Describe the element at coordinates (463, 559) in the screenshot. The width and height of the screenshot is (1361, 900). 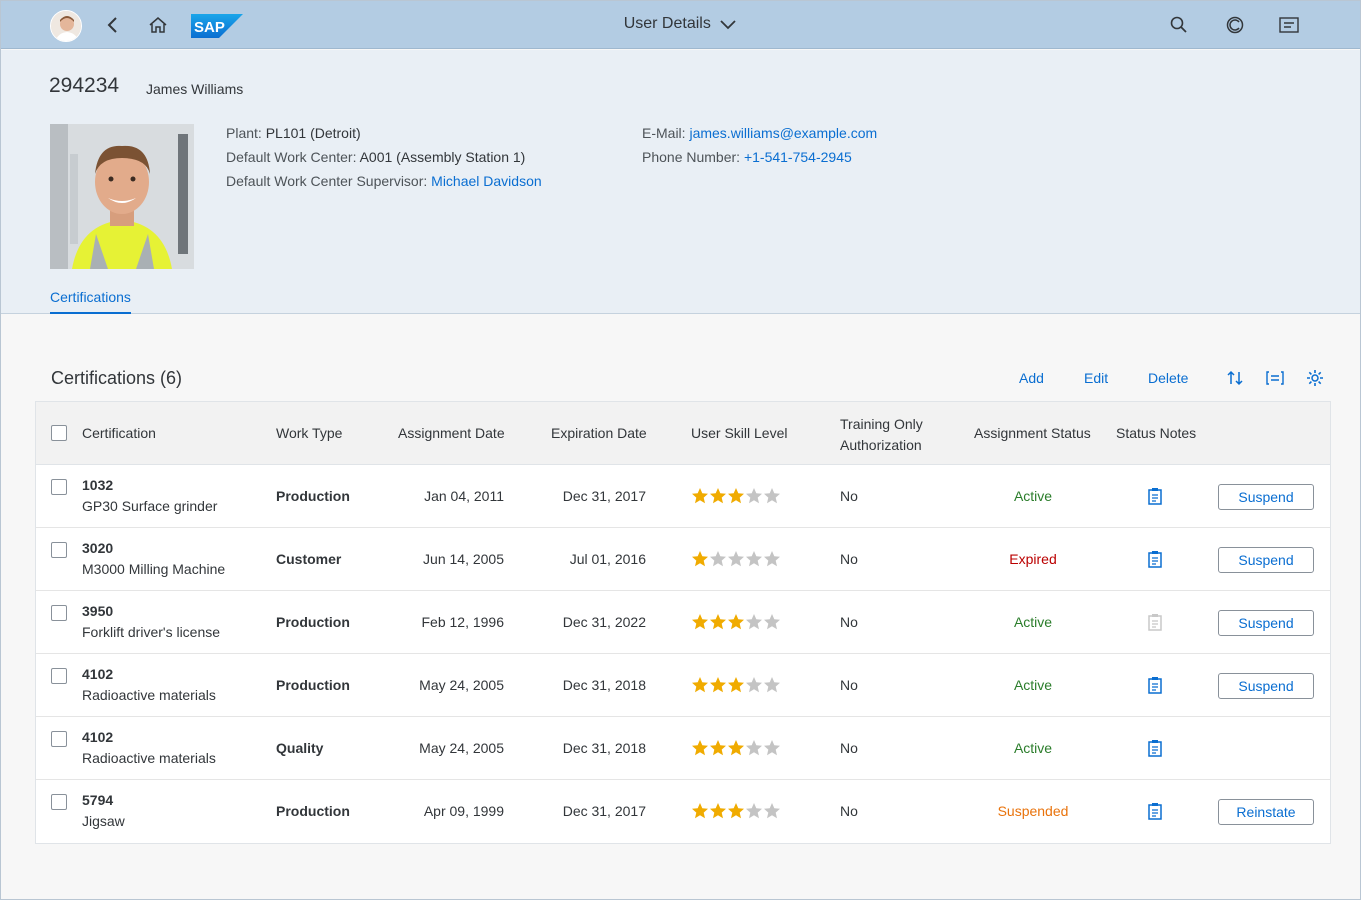
I see `assignment-date: Jun 14, 2005` at that location.